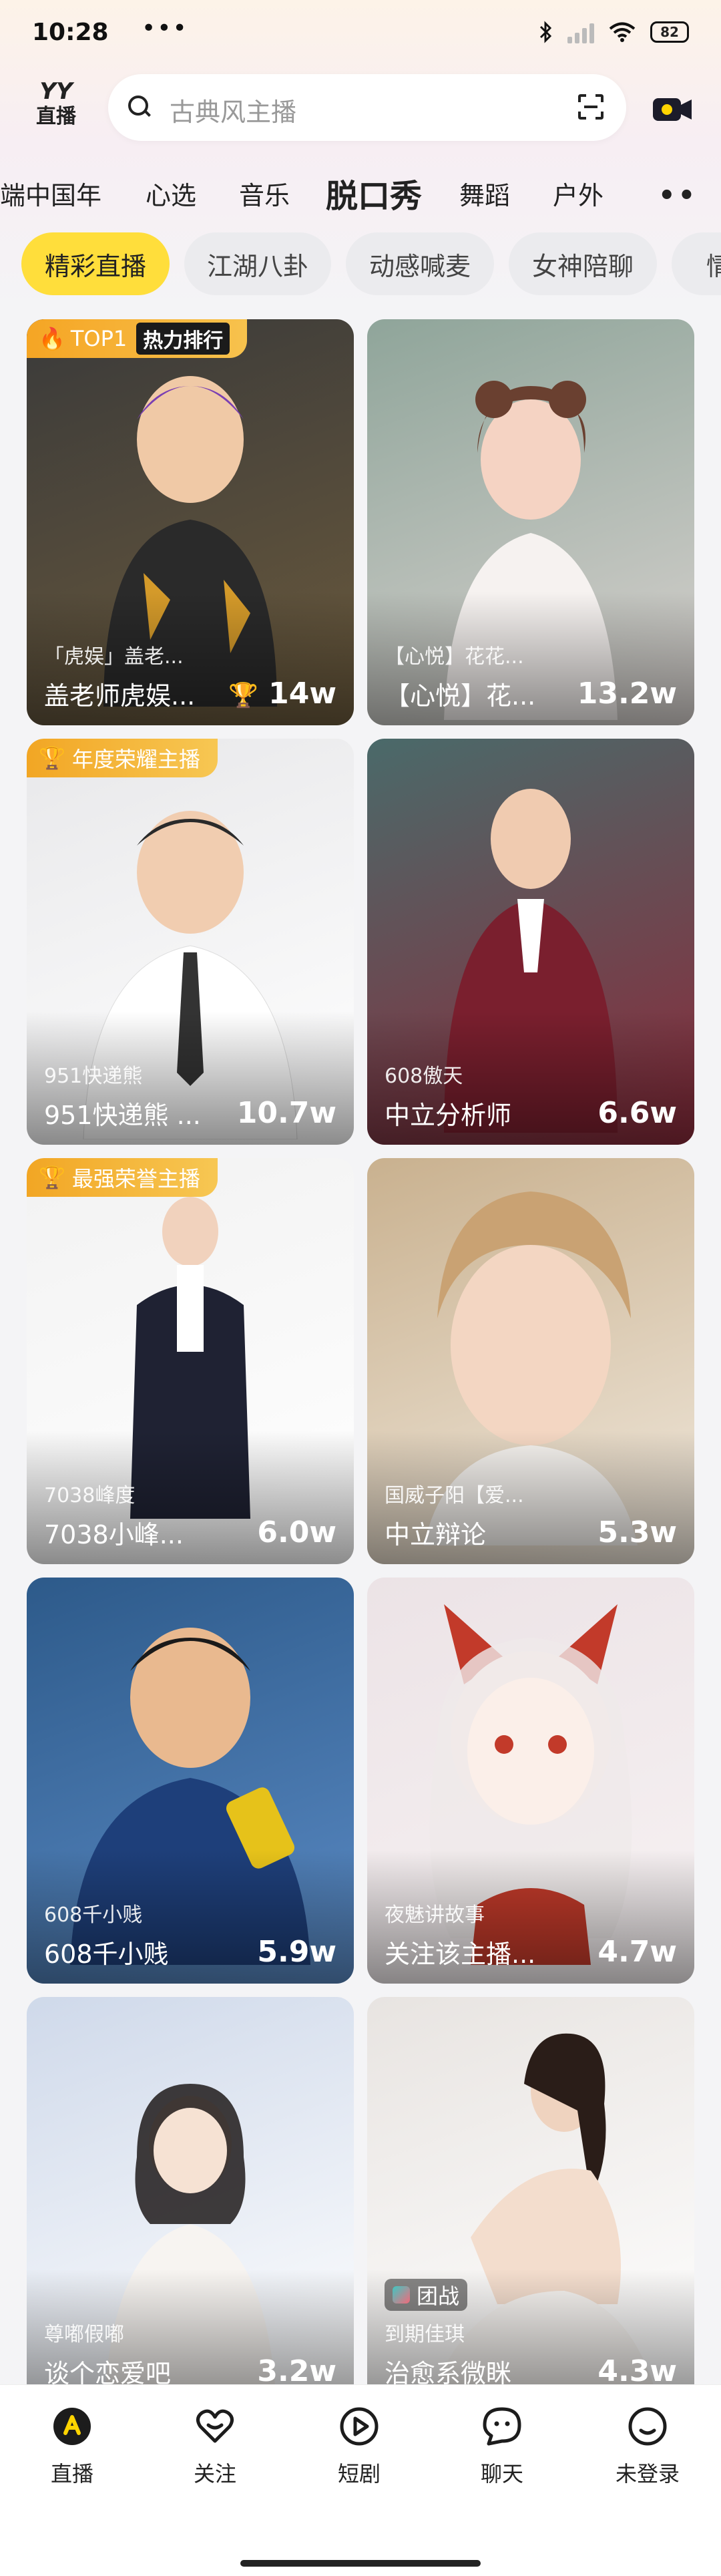  I want to click on filter-chips: 精彩直播 江湖八卦 动感喊麦 女神陪聊 情感, so click(360, 264).